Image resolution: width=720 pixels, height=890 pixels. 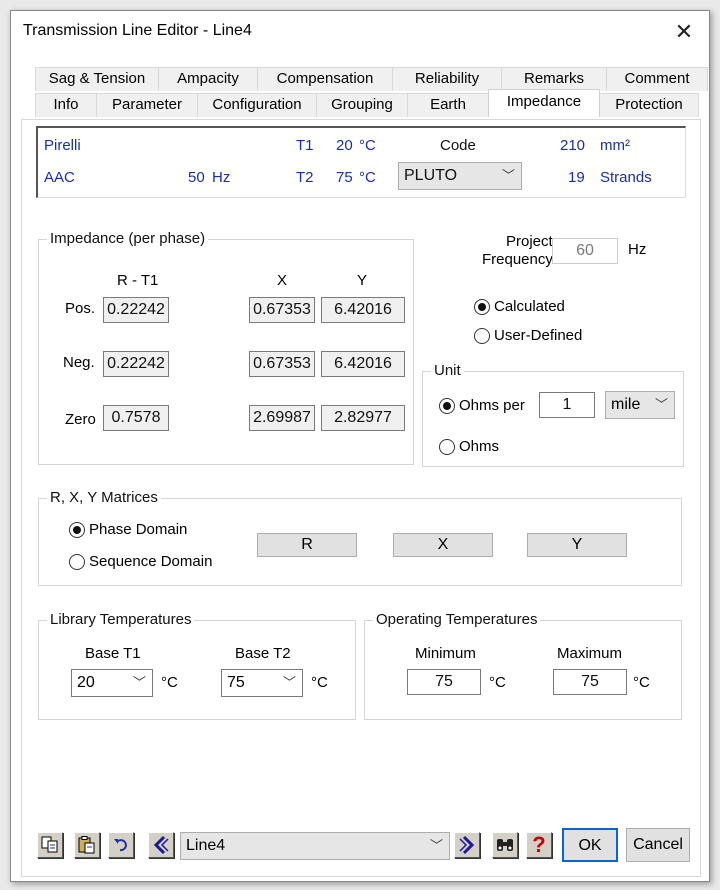 I want to click on cancel-button: Cancel, so click(x=658, y=845).